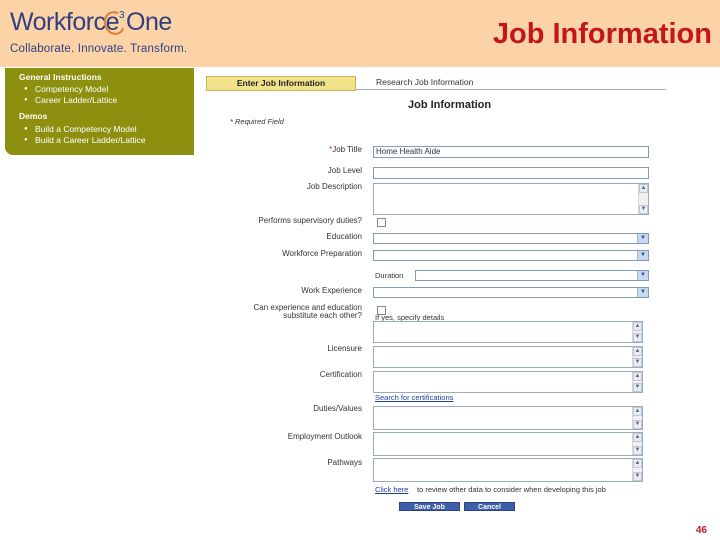  I want to click on job-title-label: *Job Title, so click(345, 149).